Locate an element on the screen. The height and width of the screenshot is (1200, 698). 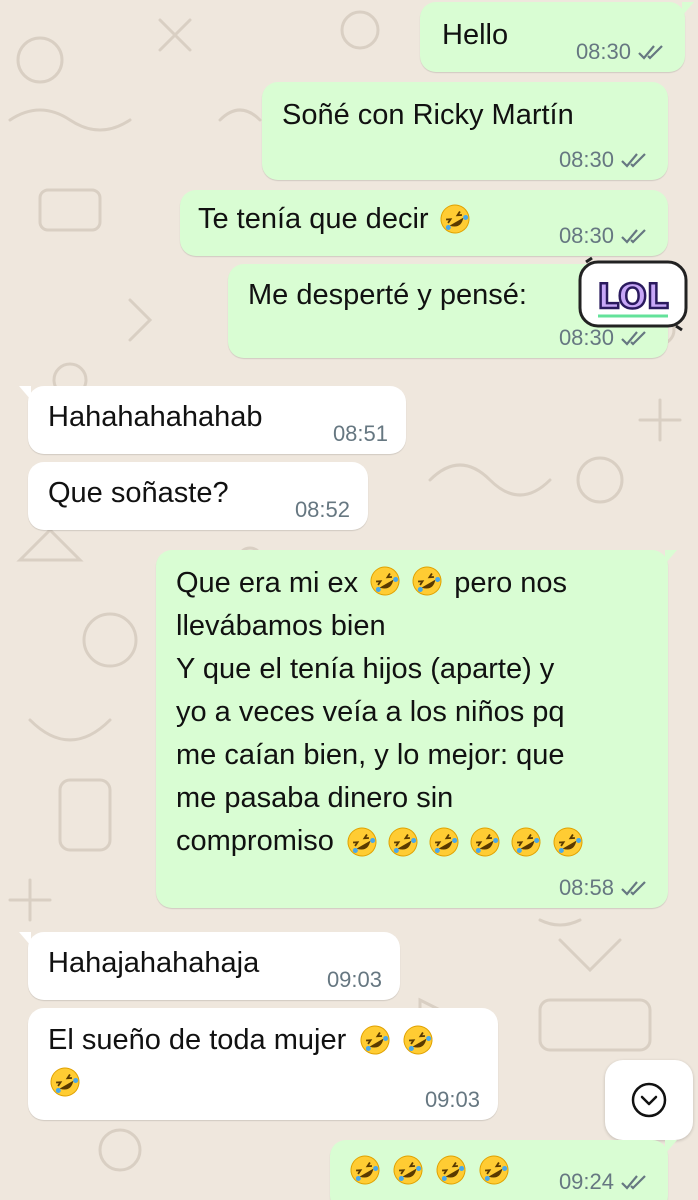
scroll-to-bottom-button is located at coordinates (649, 1100).